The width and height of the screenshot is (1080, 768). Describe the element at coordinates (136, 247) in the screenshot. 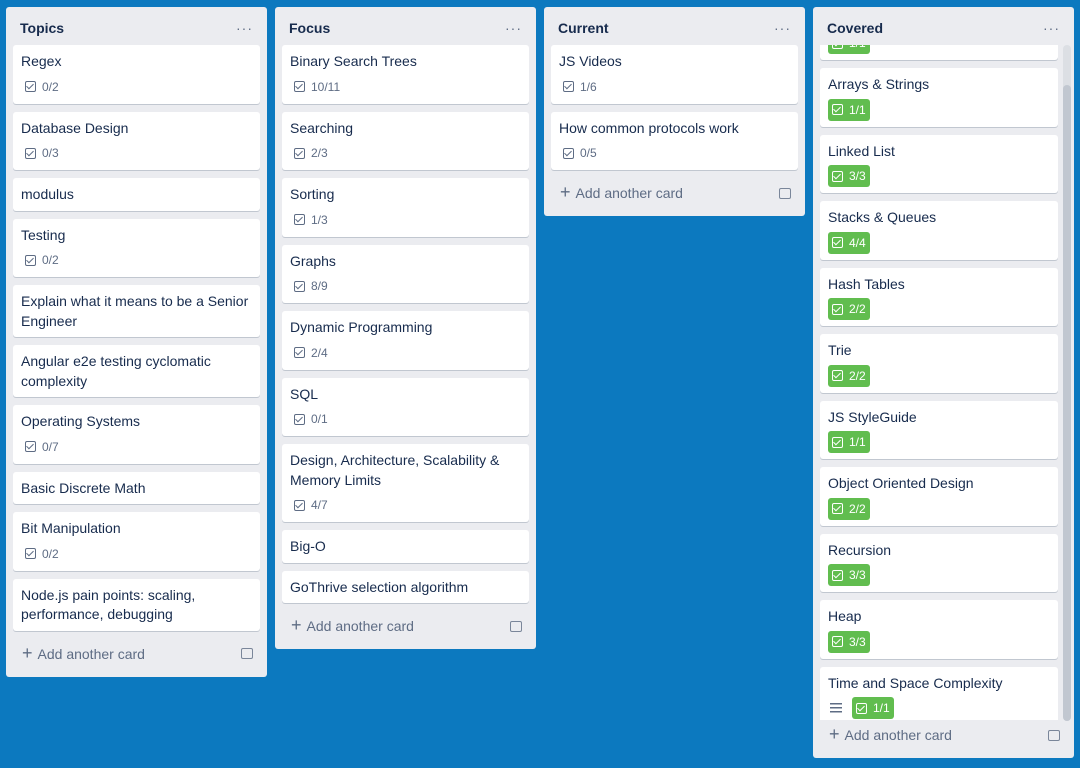

I see `card: Testing 0/2` at that location.